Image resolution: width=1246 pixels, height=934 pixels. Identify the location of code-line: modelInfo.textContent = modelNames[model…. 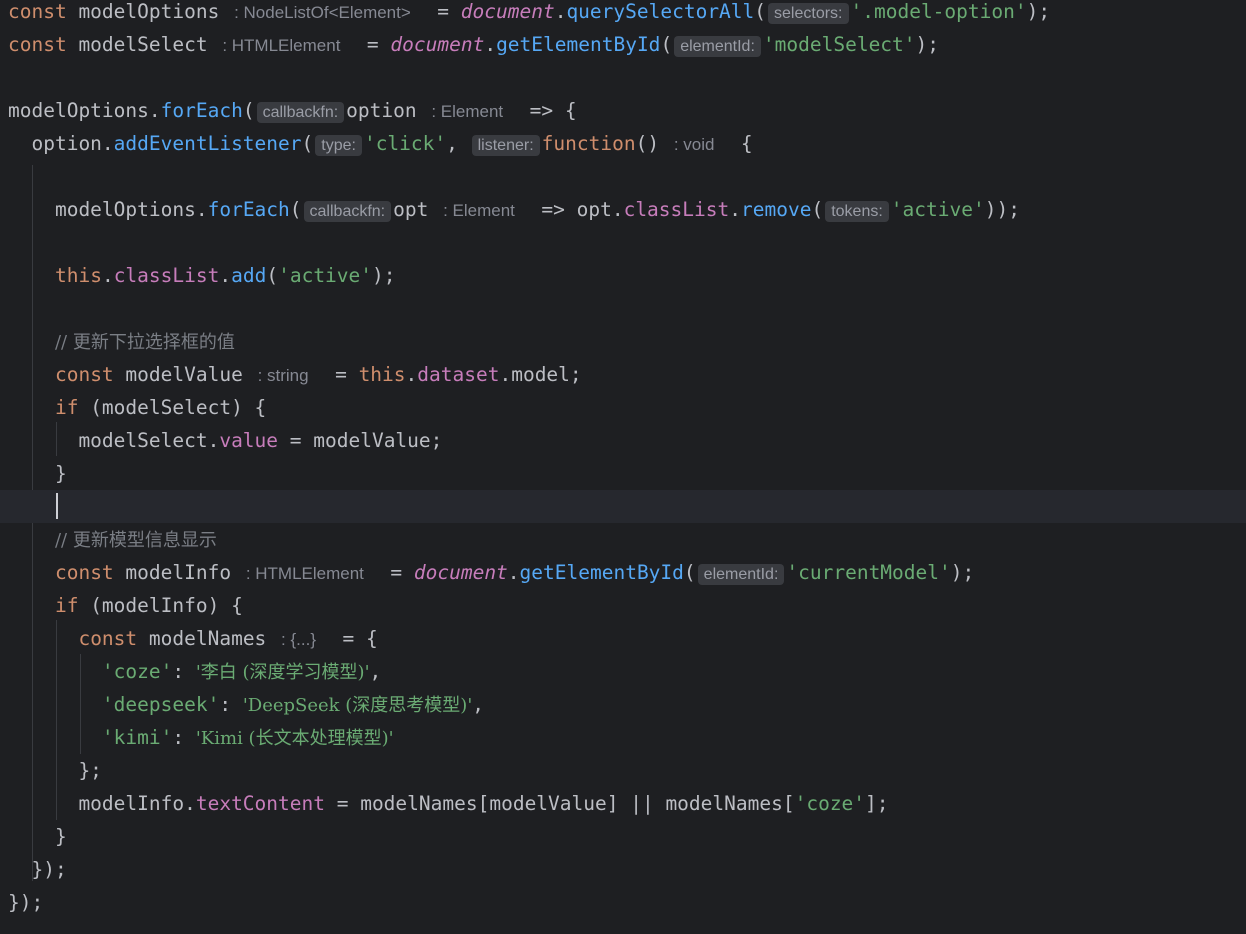
(623, 803).